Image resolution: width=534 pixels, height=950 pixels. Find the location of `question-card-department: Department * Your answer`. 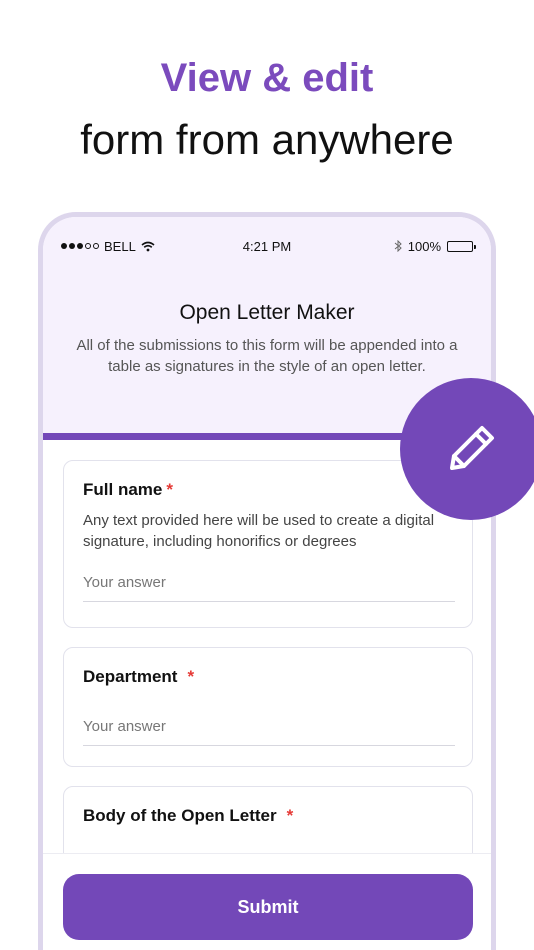

question-card-department: Department * Your answer is located at coordinates (268, 707).